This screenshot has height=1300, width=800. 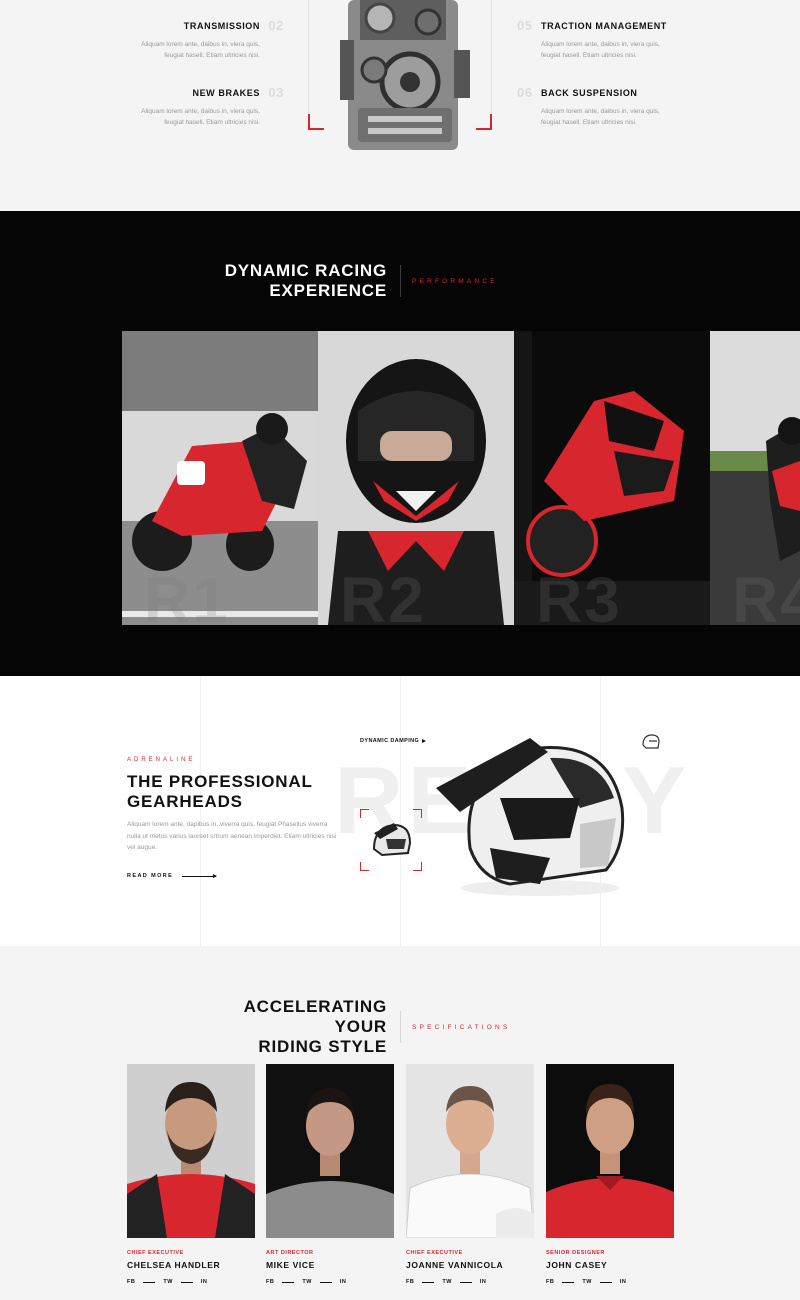 What do you see at coordinates (187, 594) in the screenshot?
I see `tile-label: R1` at bounding box center [187, 594].